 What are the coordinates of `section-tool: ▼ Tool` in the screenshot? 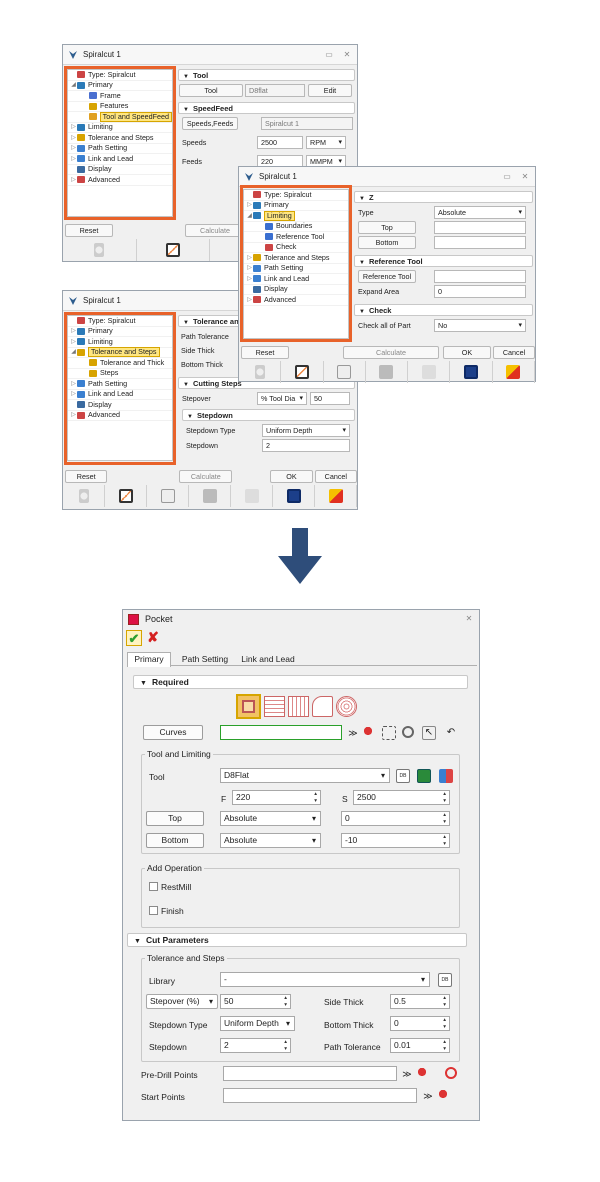 It's located at (266, 75).